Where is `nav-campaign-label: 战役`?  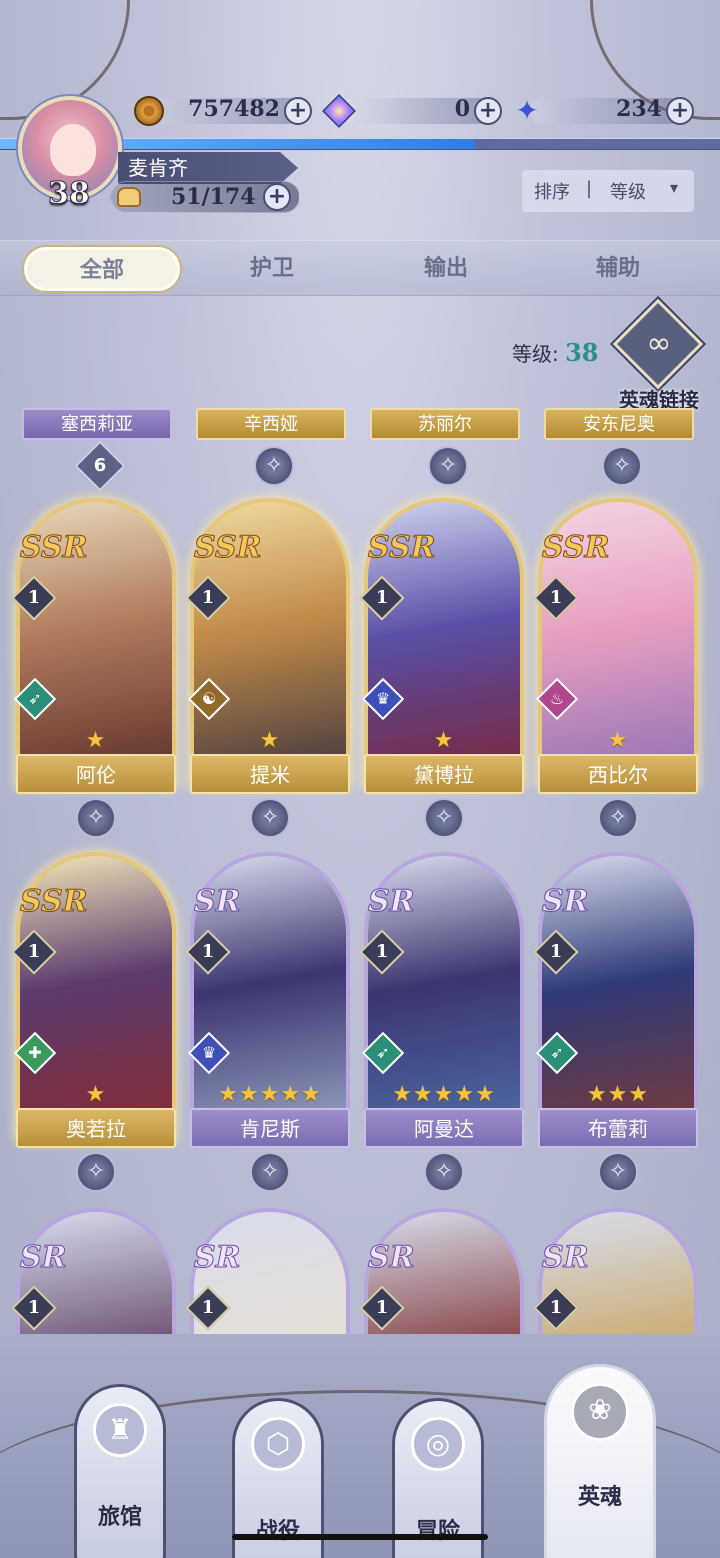 nav-campaign-label: 战役 is located at coordinates (277, 1531).